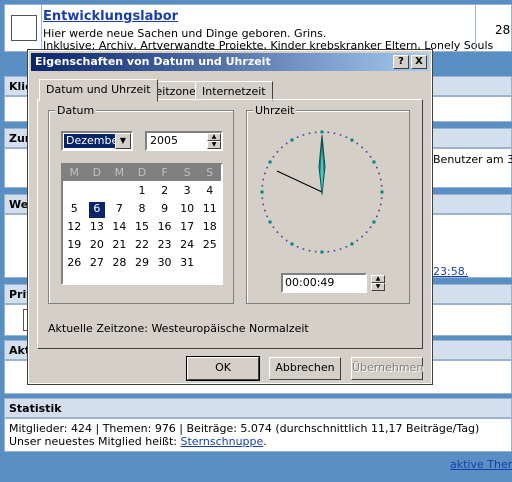 This screenshot has height=482, width=512. I want to click on time-input: 00:00:49, so click(324, 283).